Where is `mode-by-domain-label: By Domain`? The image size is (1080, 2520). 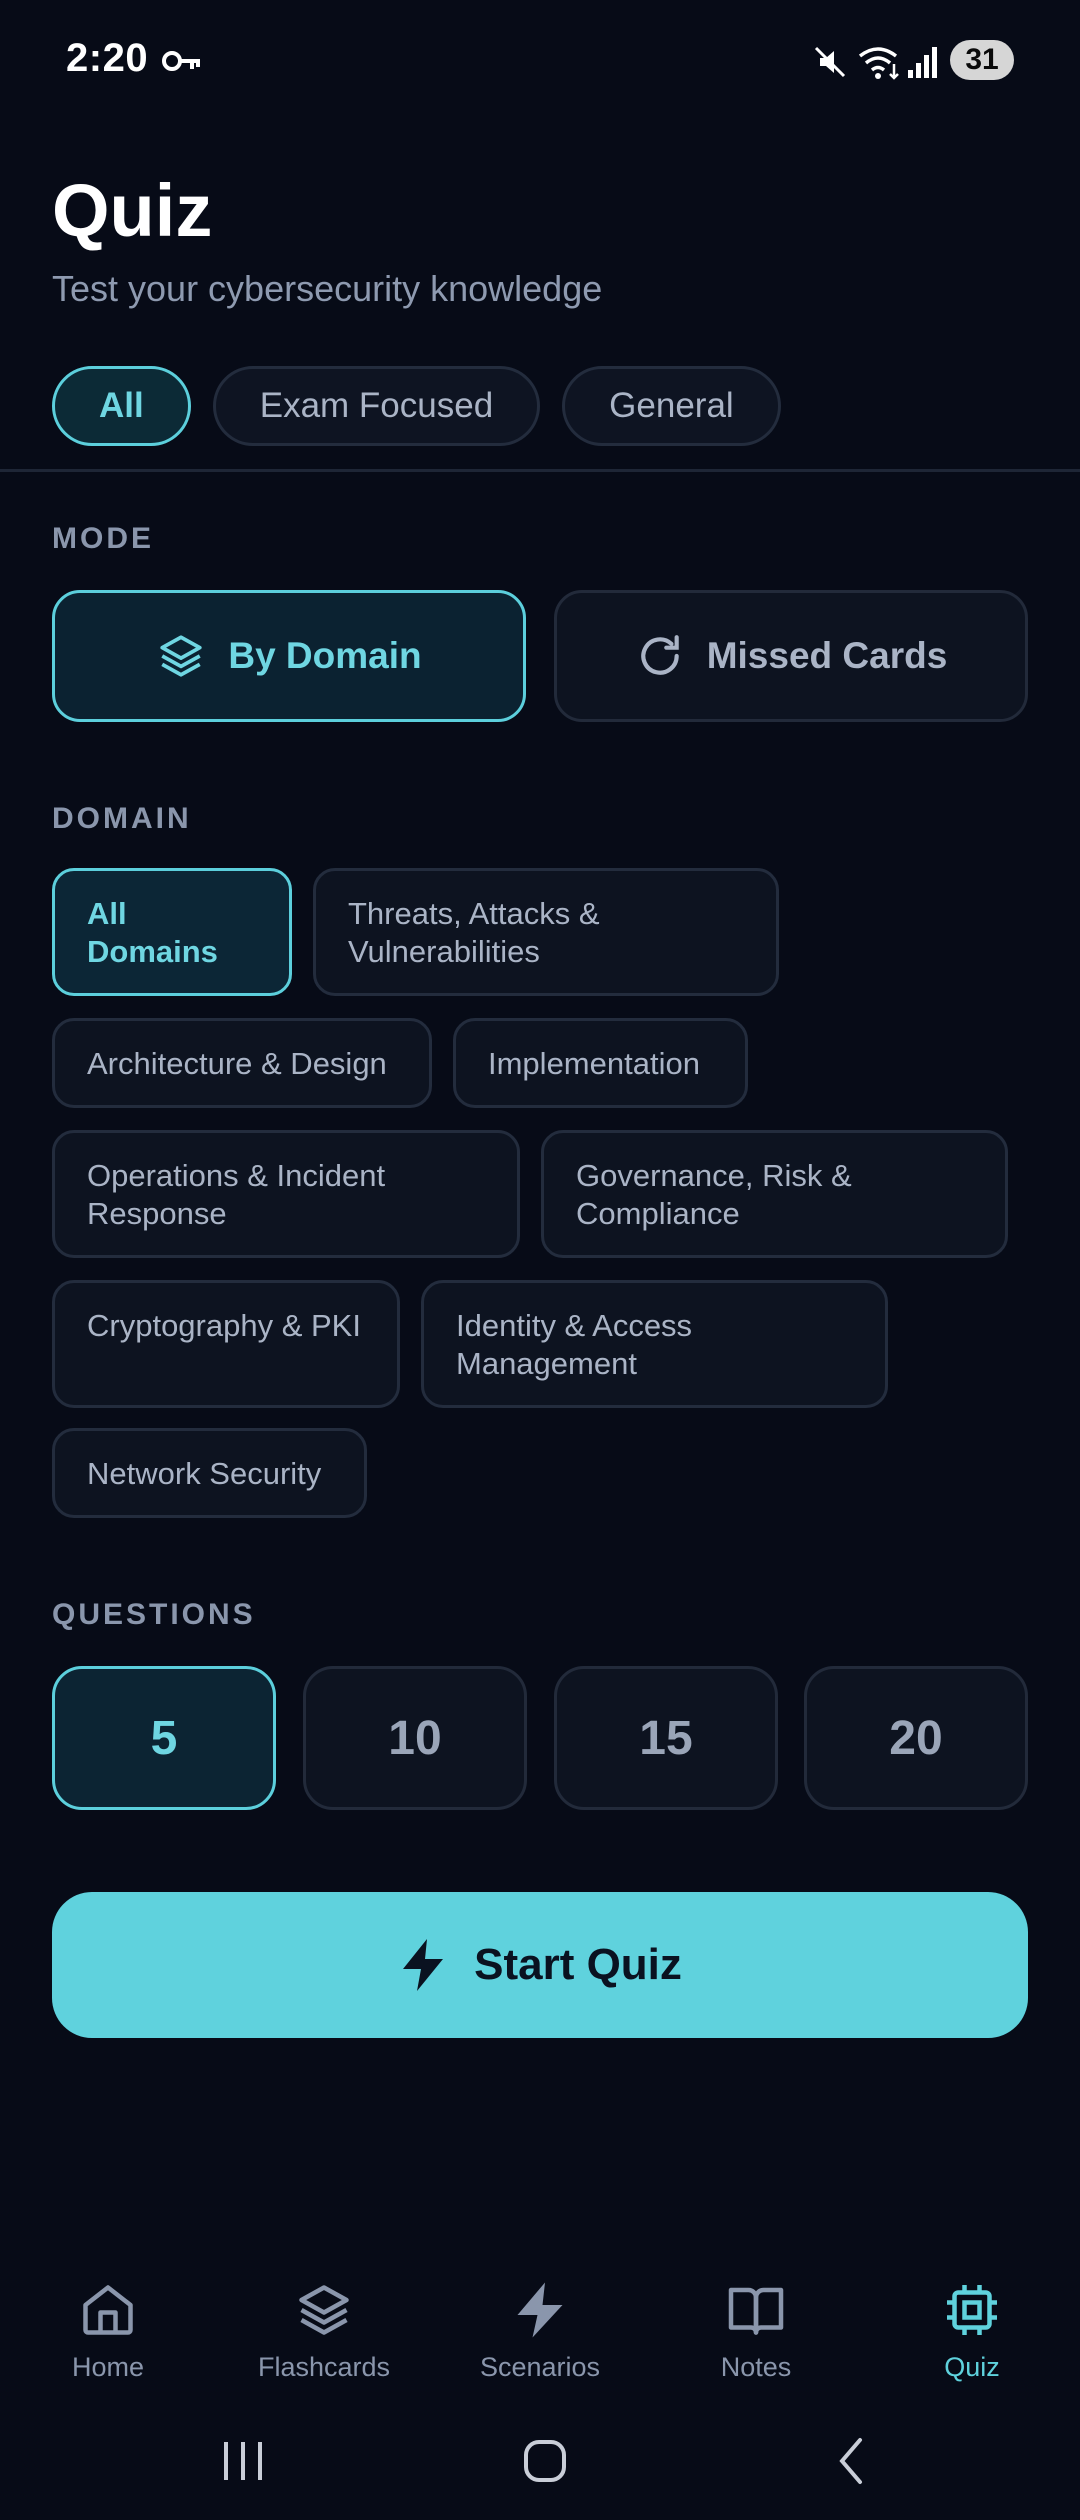
mode-by-domain-label: By Domain is located at coordinates (325, 655).